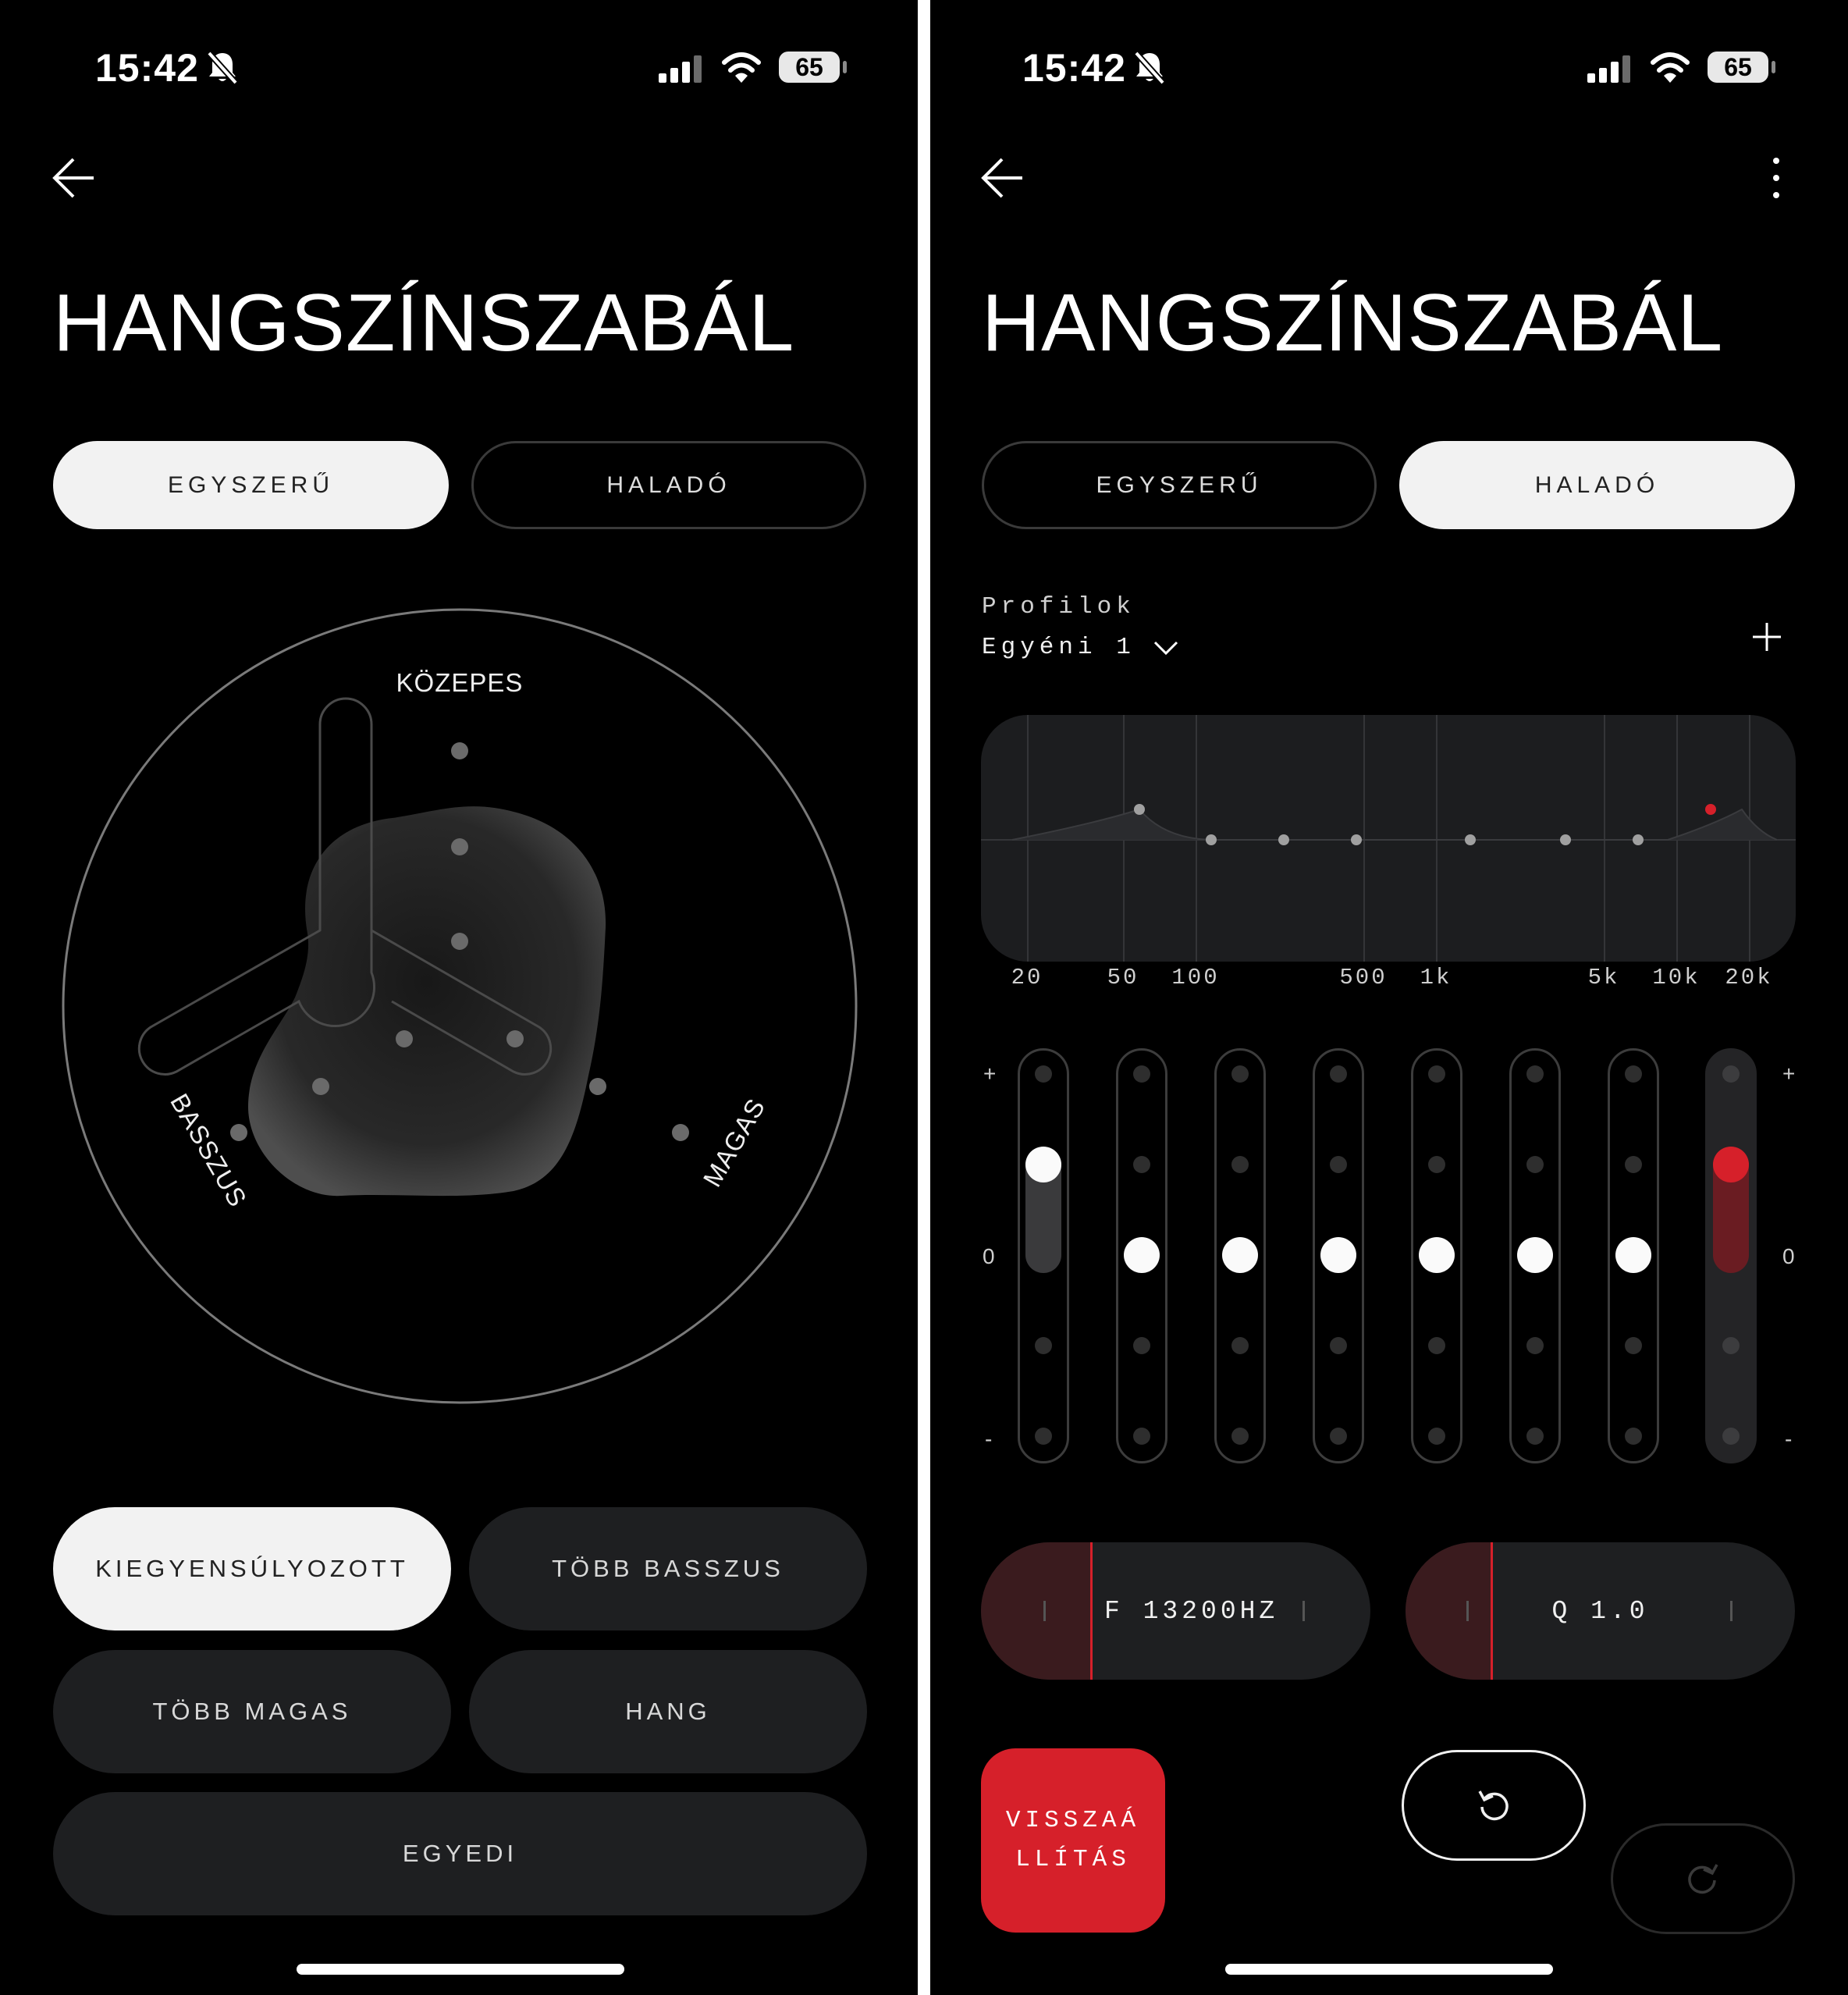 Image resolution: width=1848 pixels, height=1995 pixels. Describe the element at coordinates (1091, 1611) in the screenshot. I see `frequency-control-indicator` at that location.